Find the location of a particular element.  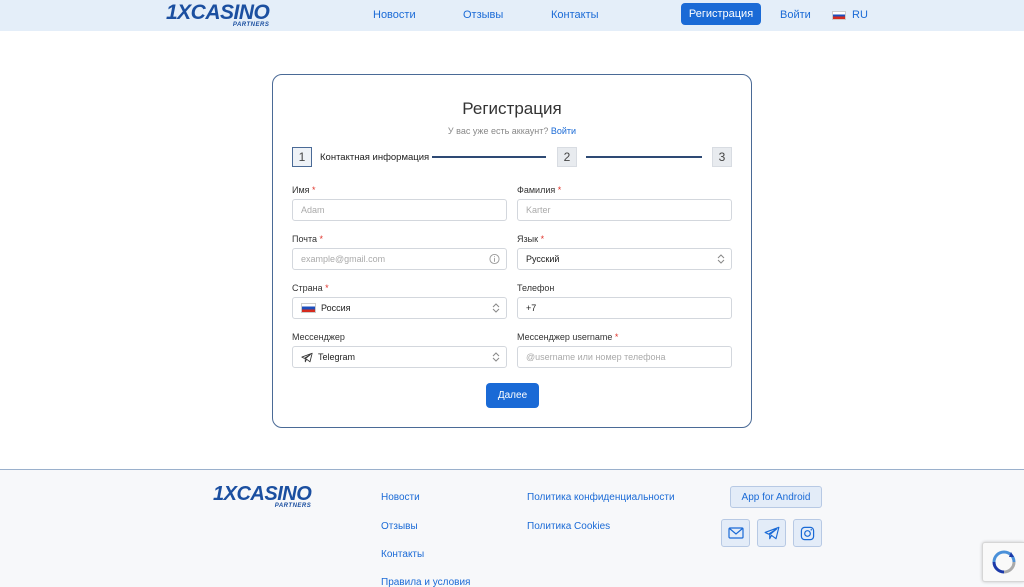

language-label: RU is located at coordinates (860, 15).